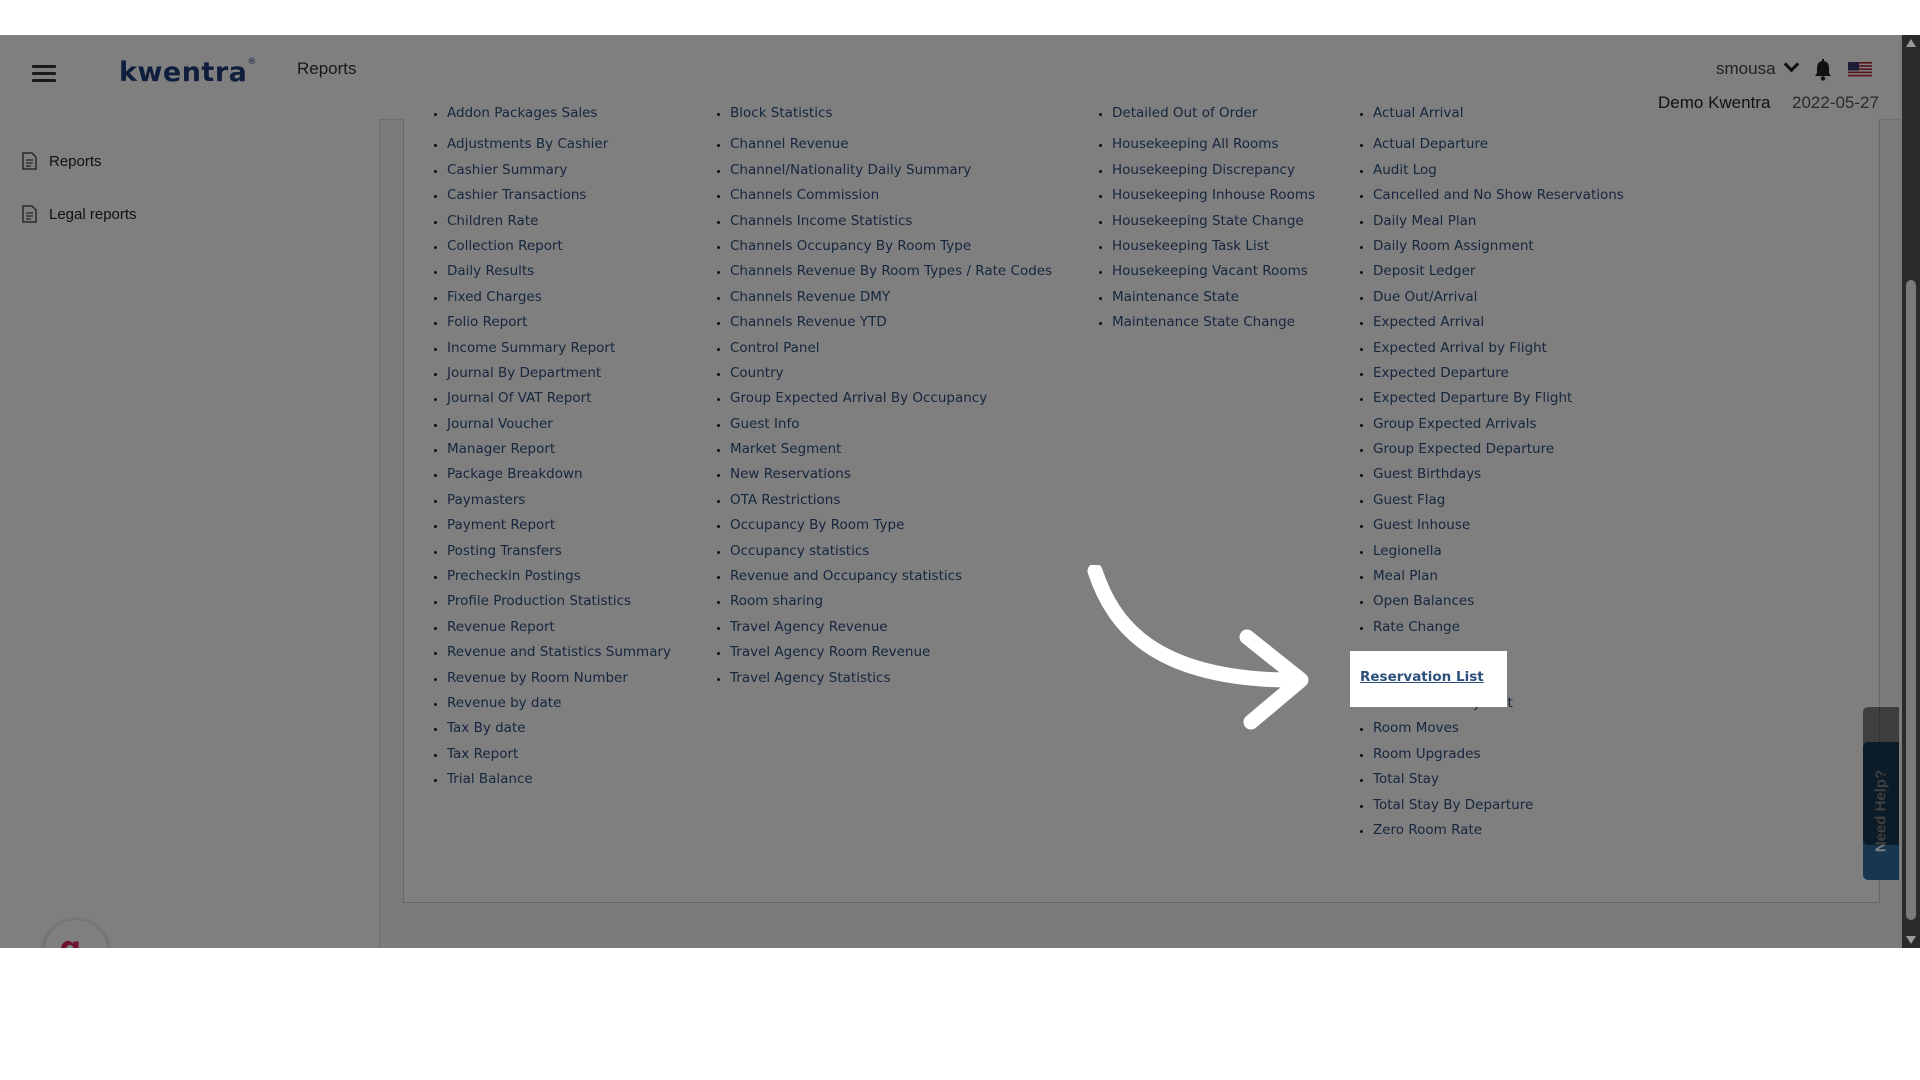  I want to click on report-link: Journal Voucher, so click(559, 424).